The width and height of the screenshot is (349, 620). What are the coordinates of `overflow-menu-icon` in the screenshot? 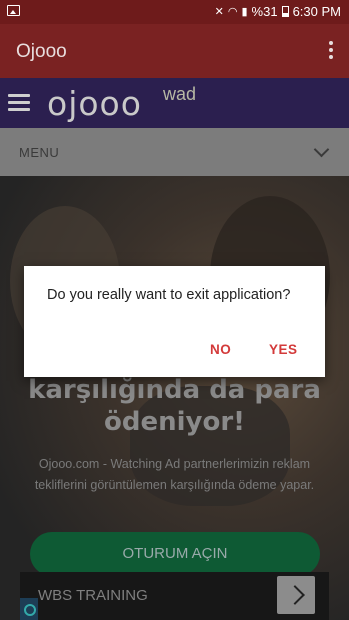 It's located at (331, 50).